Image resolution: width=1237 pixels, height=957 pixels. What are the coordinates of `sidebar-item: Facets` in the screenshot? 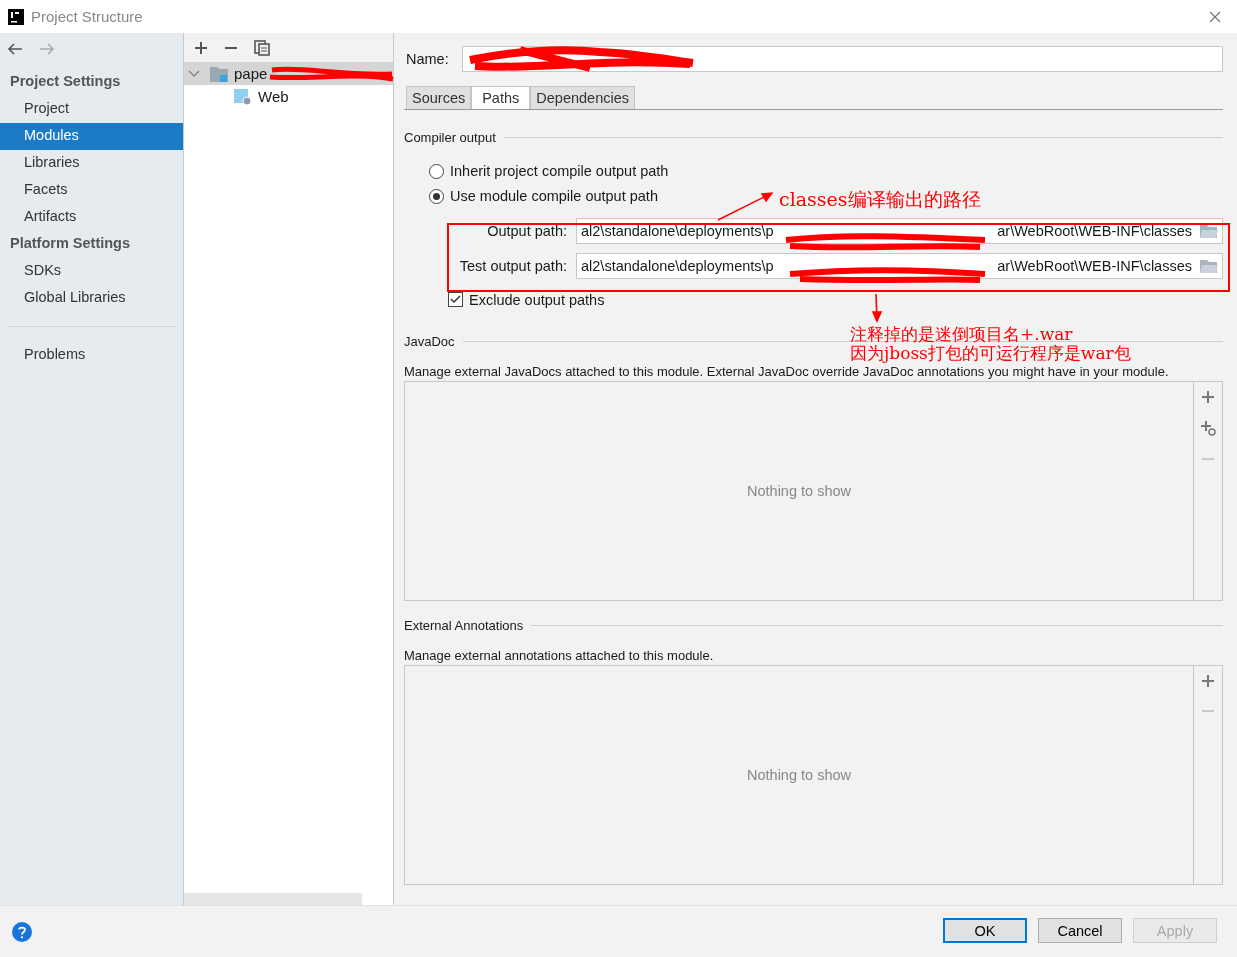 It's located at (91, 190).